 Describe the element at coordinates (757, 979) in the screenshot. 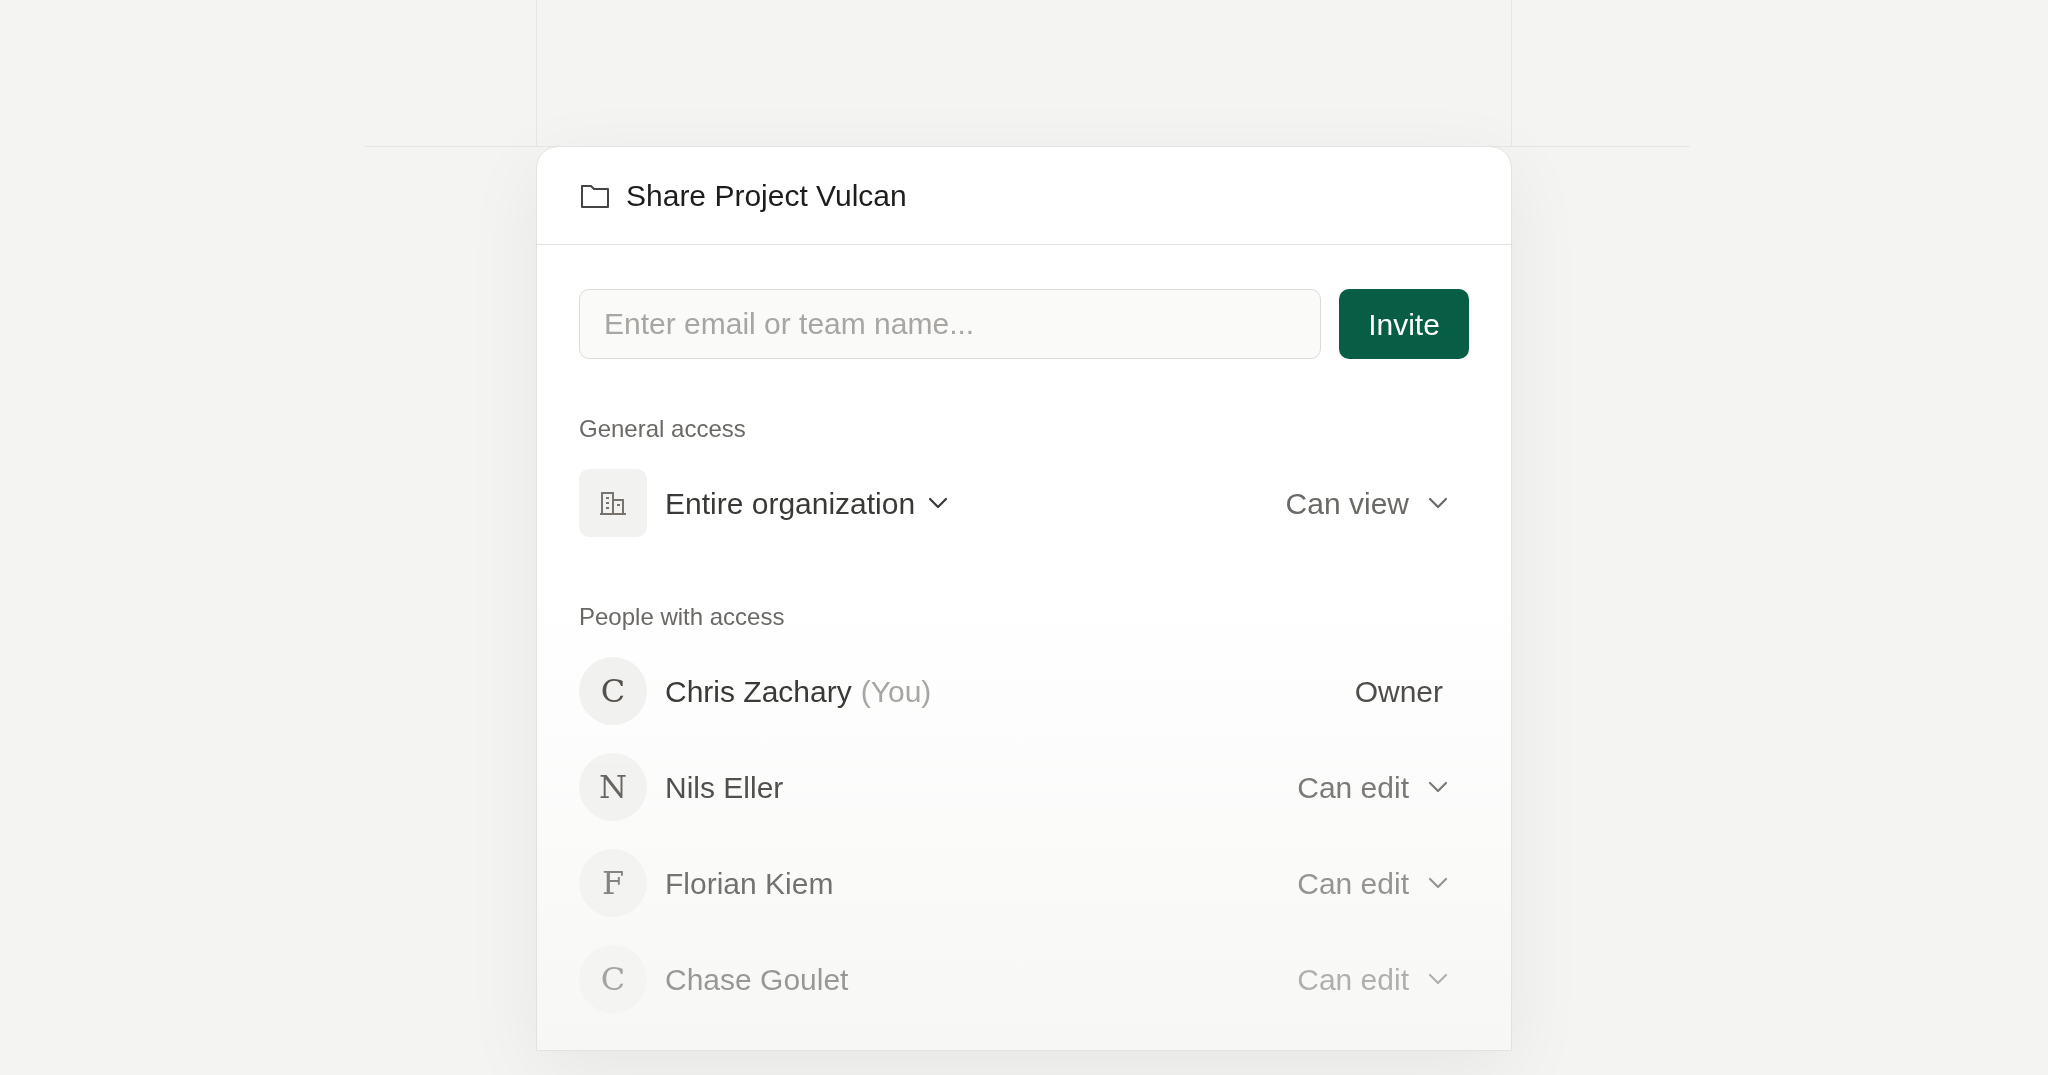

I see `member-name: Chase Goulet` at that location.